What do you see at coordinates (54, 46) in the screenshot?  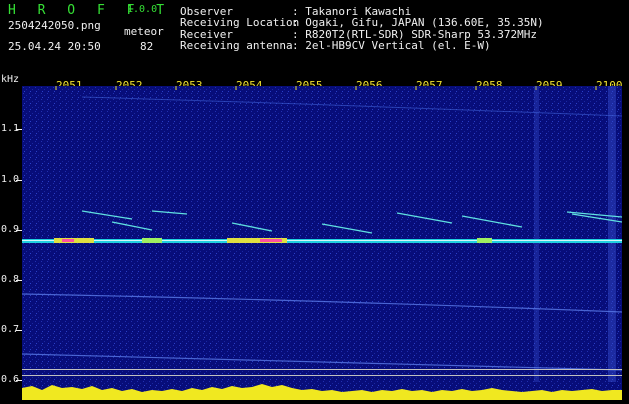 I see `capture-datetime: 25.04.24 20:50` at bounding box center [54, 46].